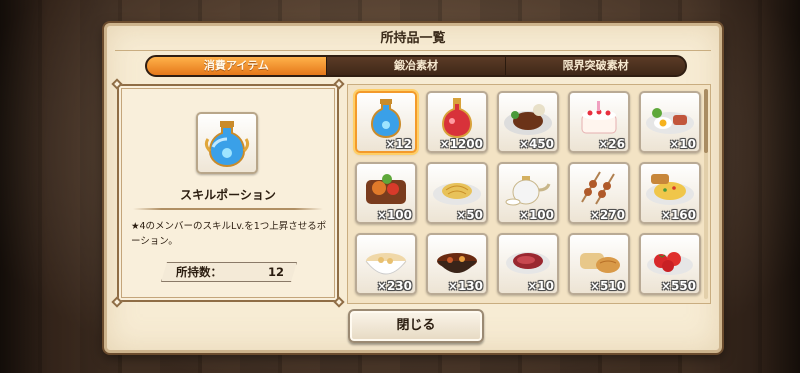  Describe the element at coordinates (469, 215) in the screenshot. I see `item-count: ×50` at that location.